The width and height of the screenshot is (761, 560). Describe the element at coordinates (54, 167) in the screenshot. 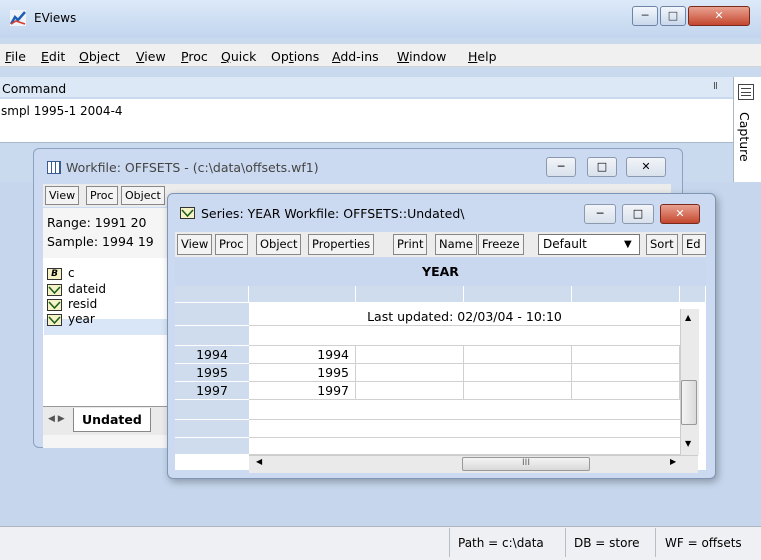

I see `workfile-icon` at that location.